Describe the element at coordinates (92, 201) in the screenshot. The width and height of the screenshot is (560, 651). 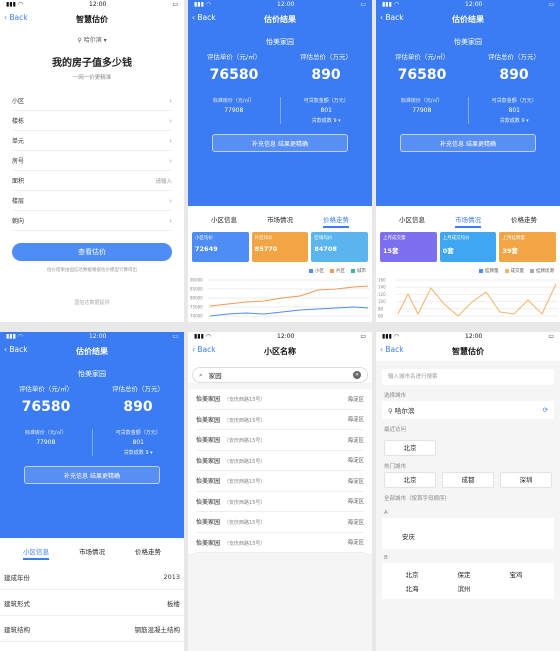
I see `form-row: 楼层 ›` at that location.